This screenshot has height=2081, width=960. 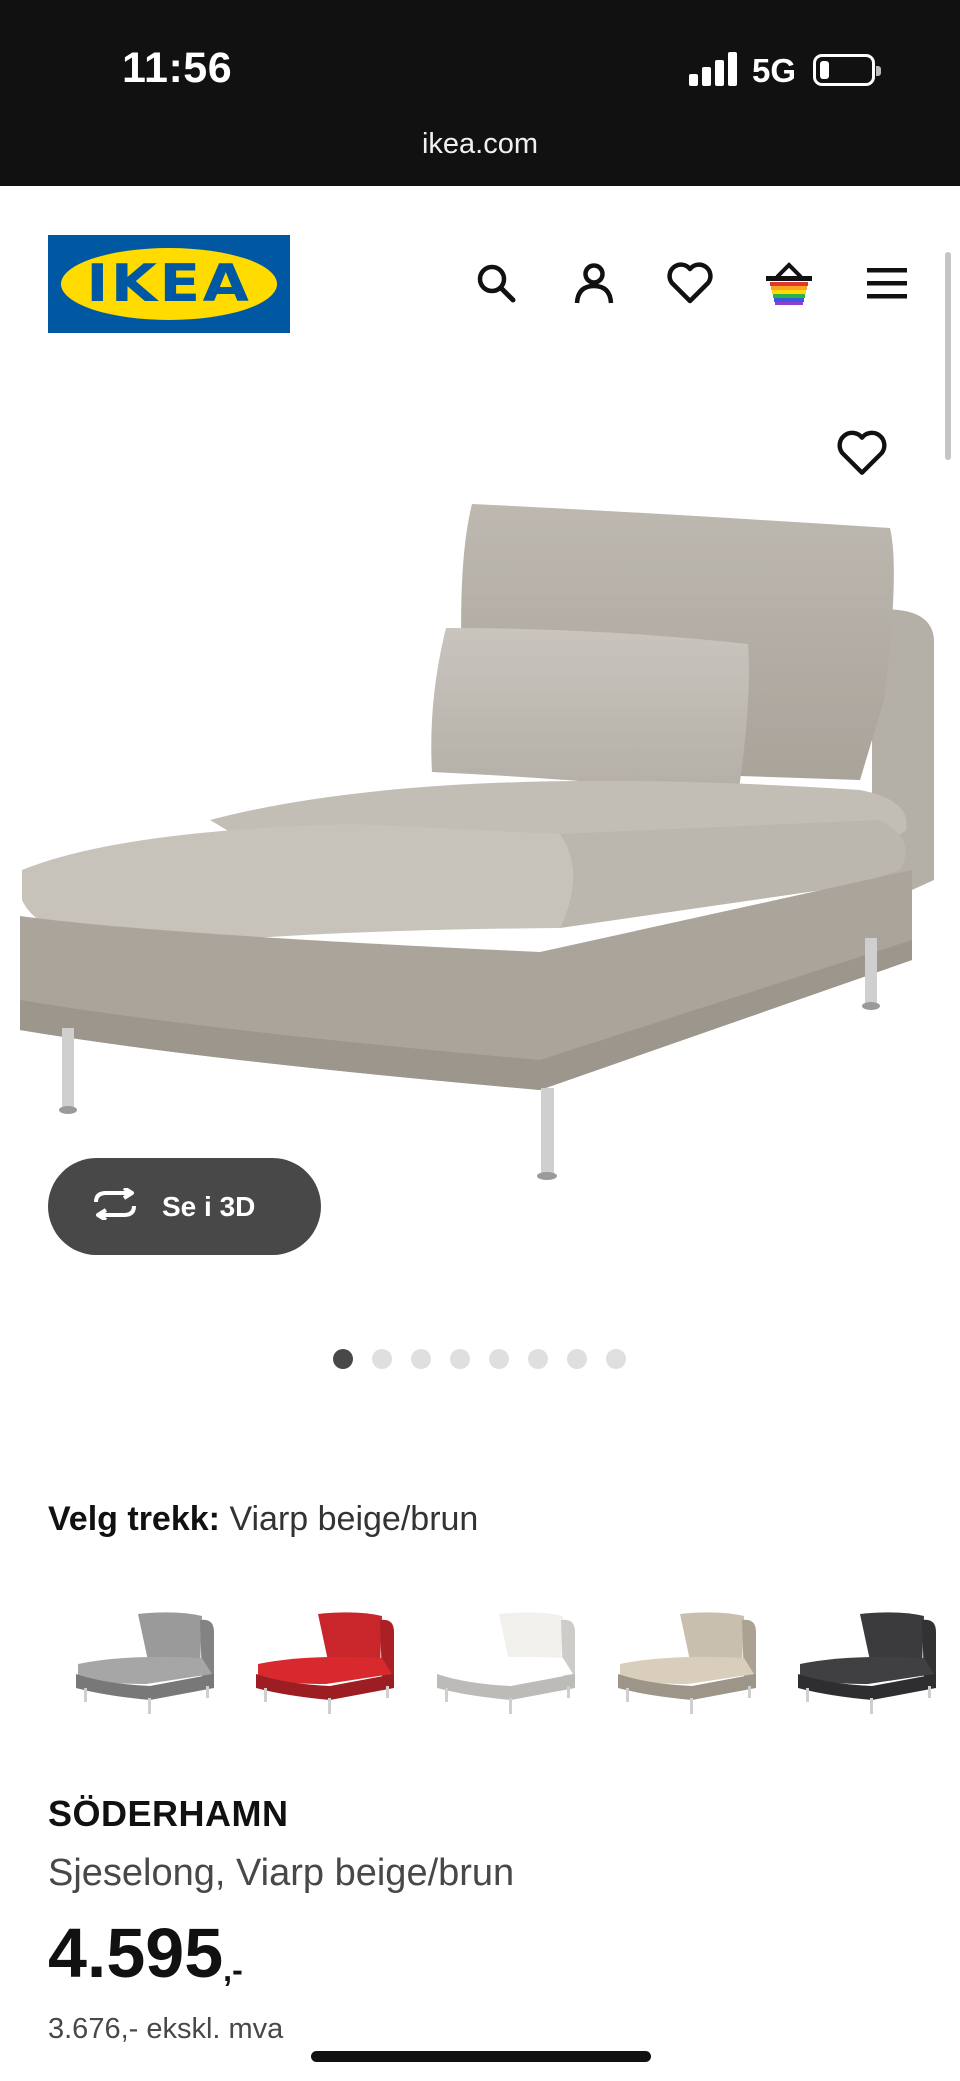 I want to click on price-value: 4.595, so click(x=136, y=1953).